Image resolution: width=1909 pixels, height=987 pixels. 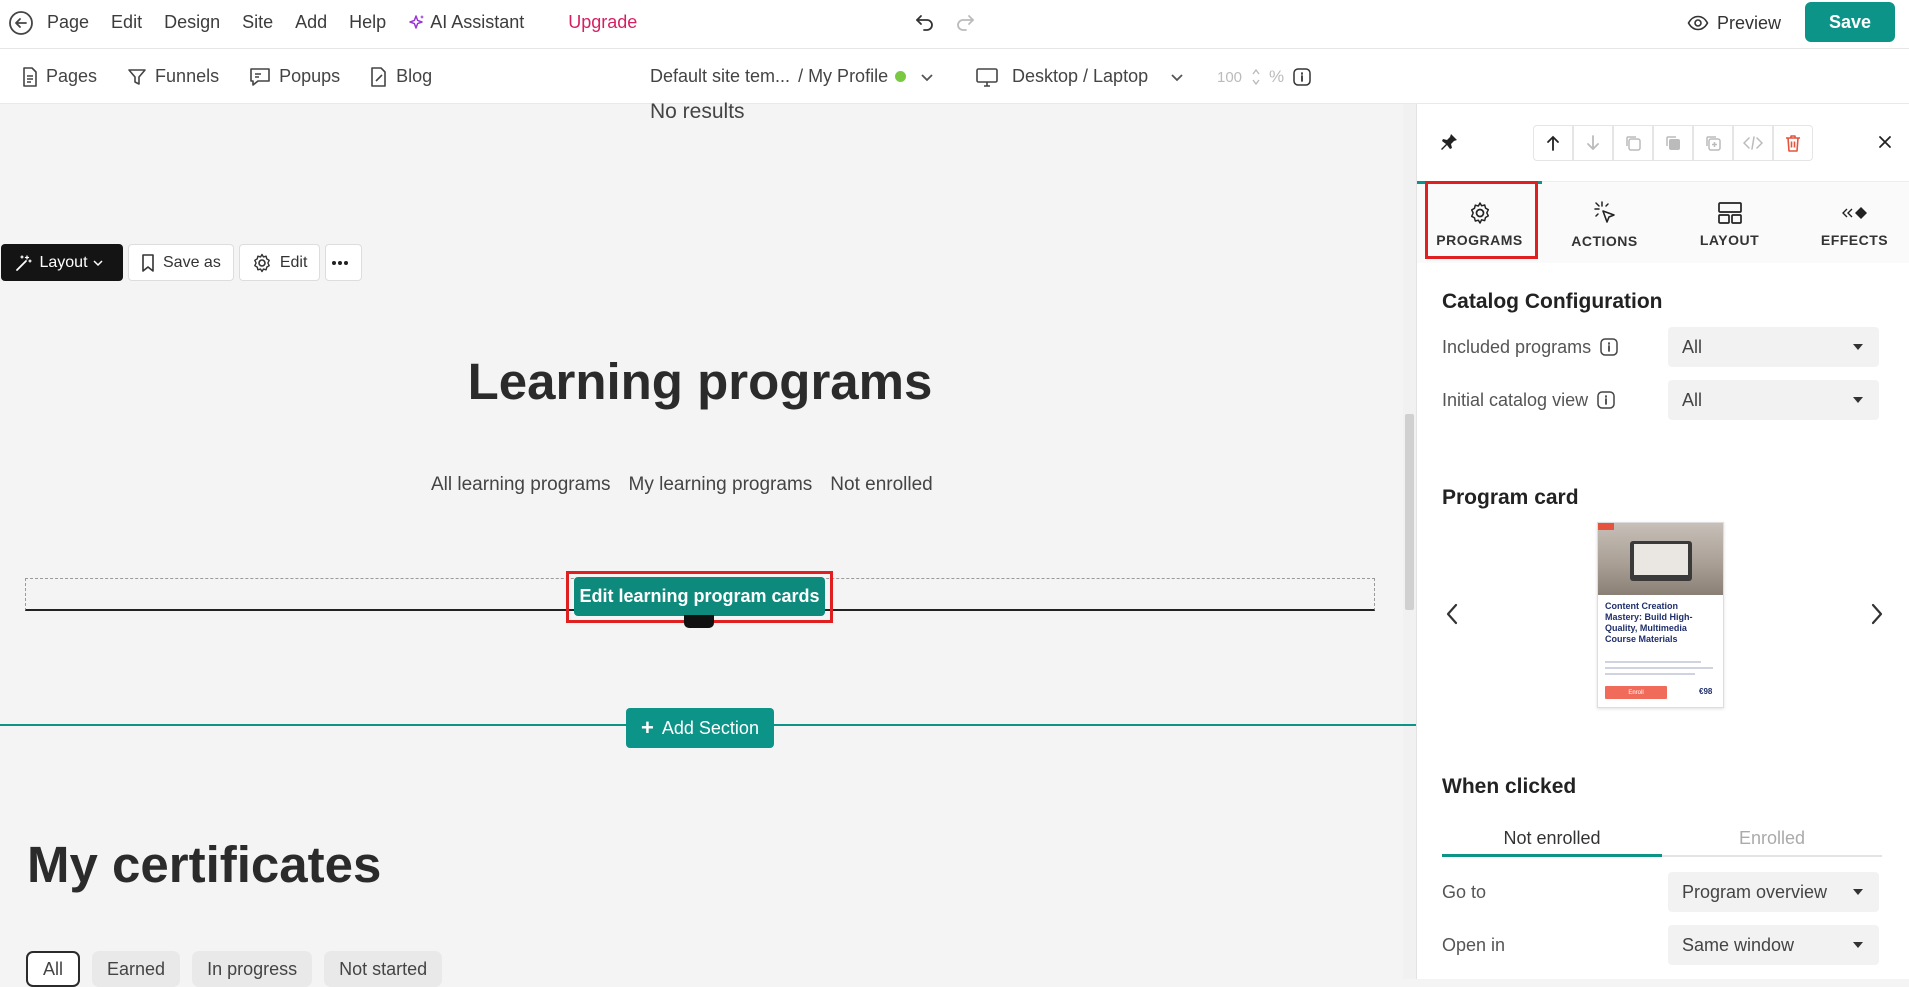 I want to click on preview-label: Preview, so click(x=1749, y=22).